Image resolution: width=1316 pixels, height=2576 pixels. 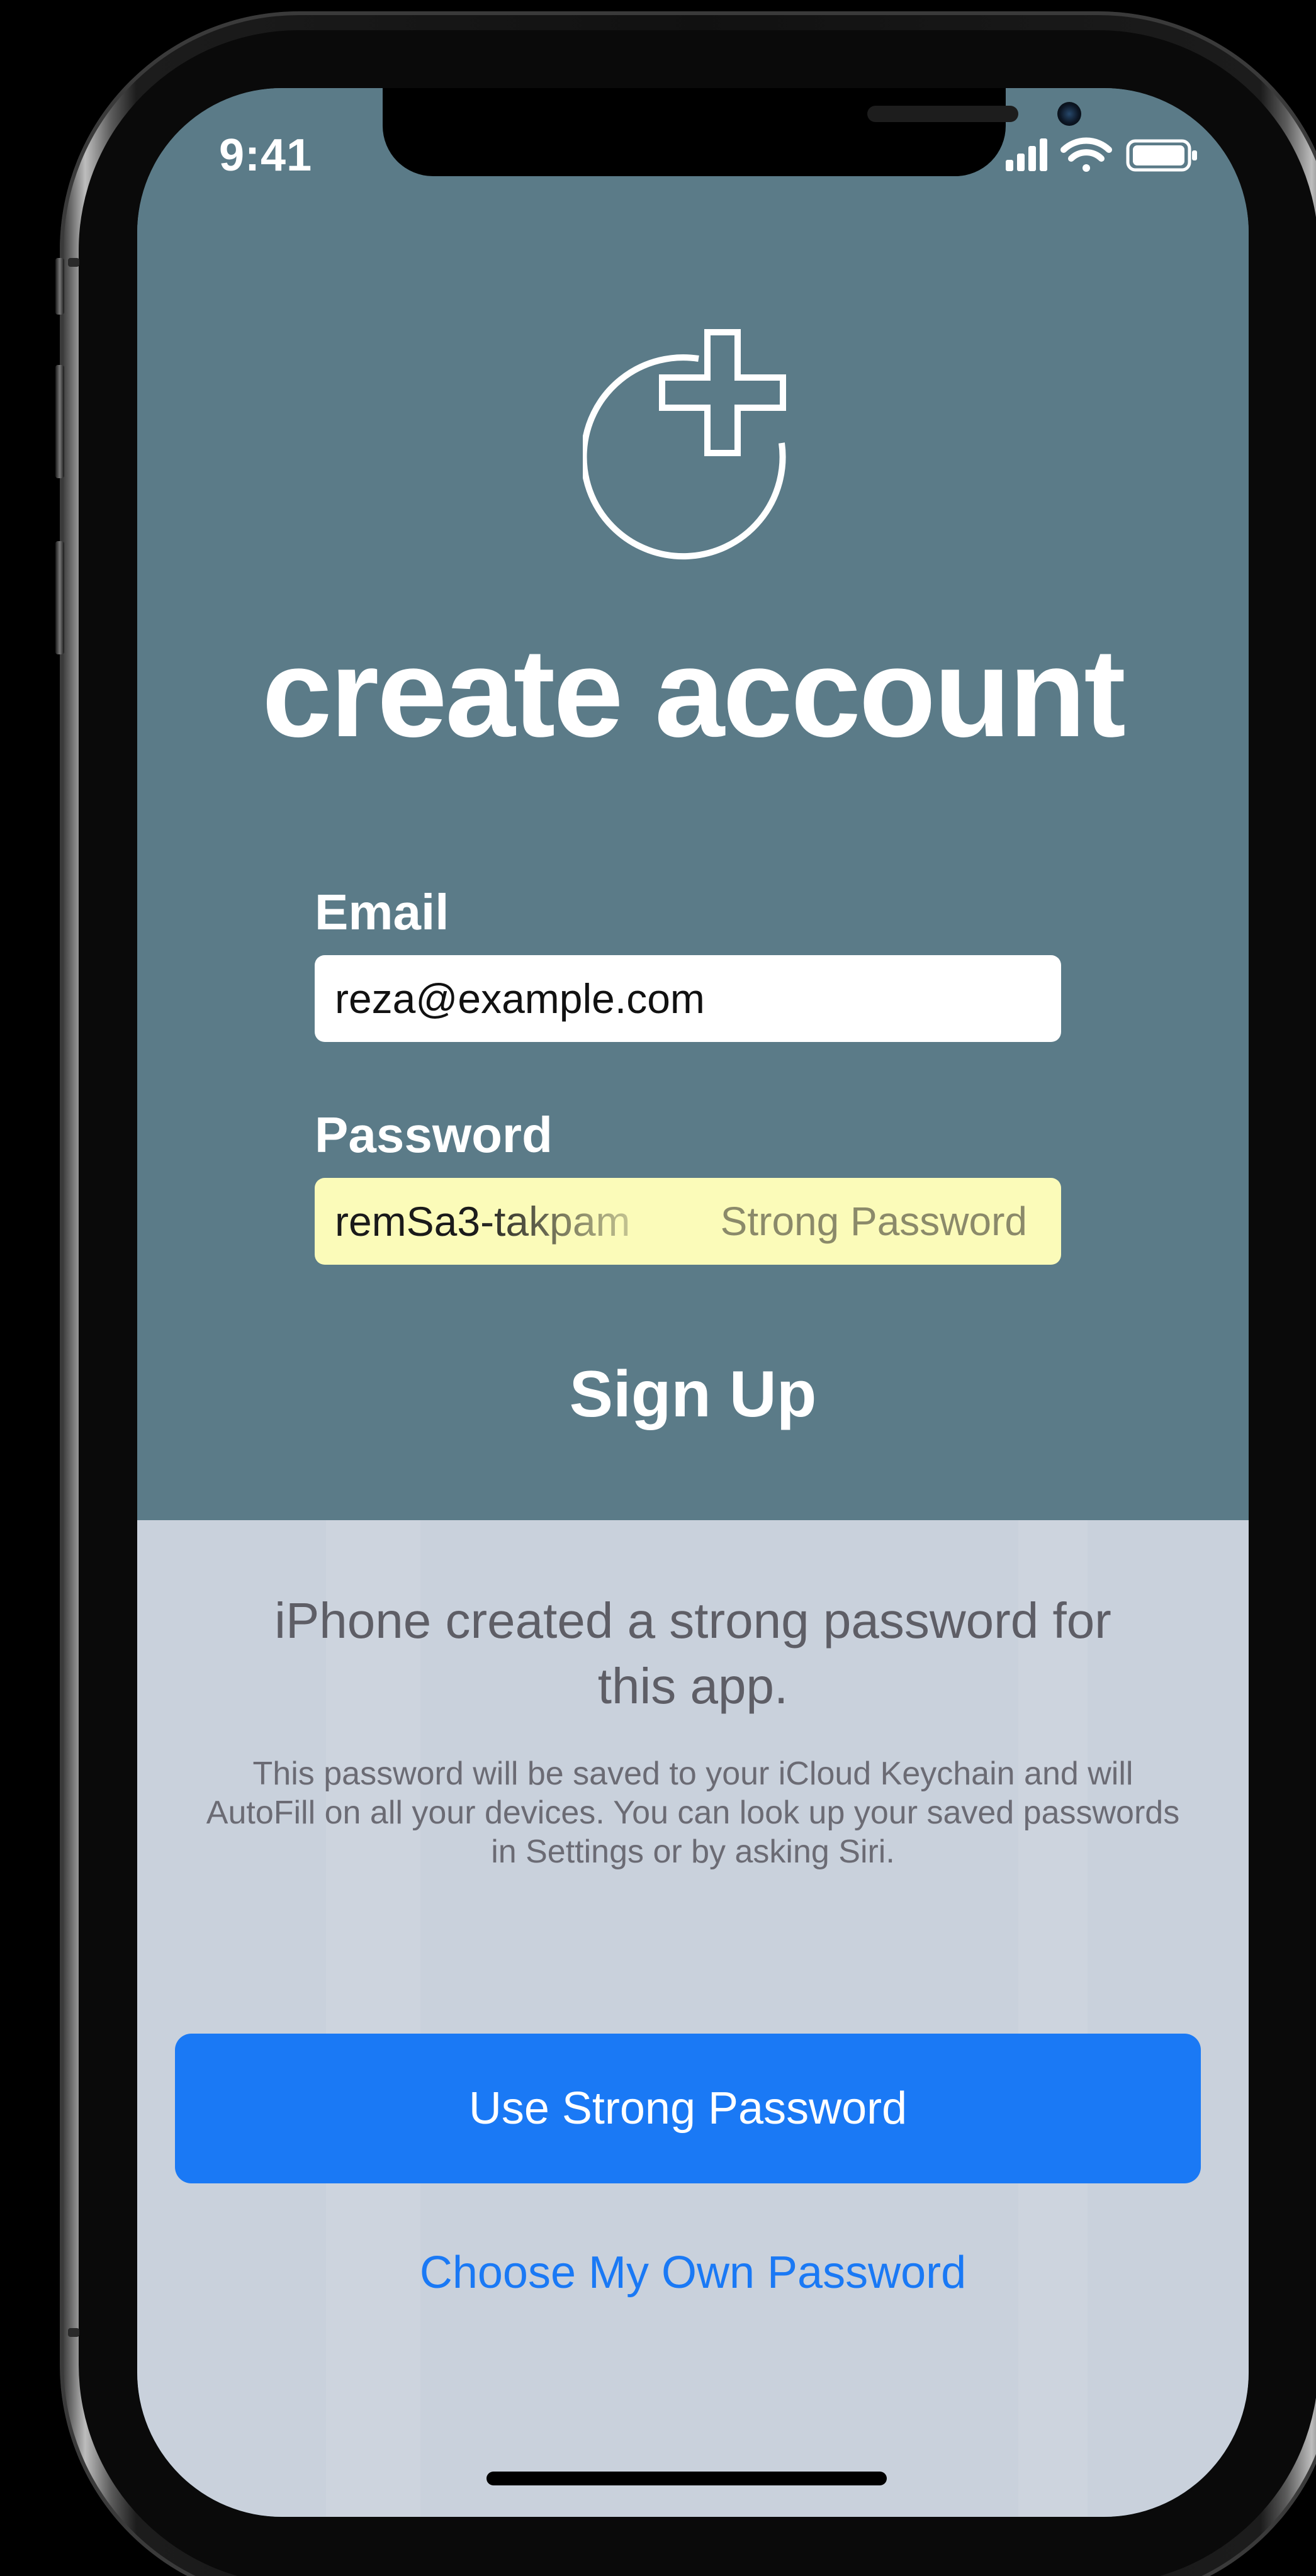 What do you see at coordinates (942, 114) in the screenshot?
I see `earpiece-speaker` at bounding box center [942, 114].